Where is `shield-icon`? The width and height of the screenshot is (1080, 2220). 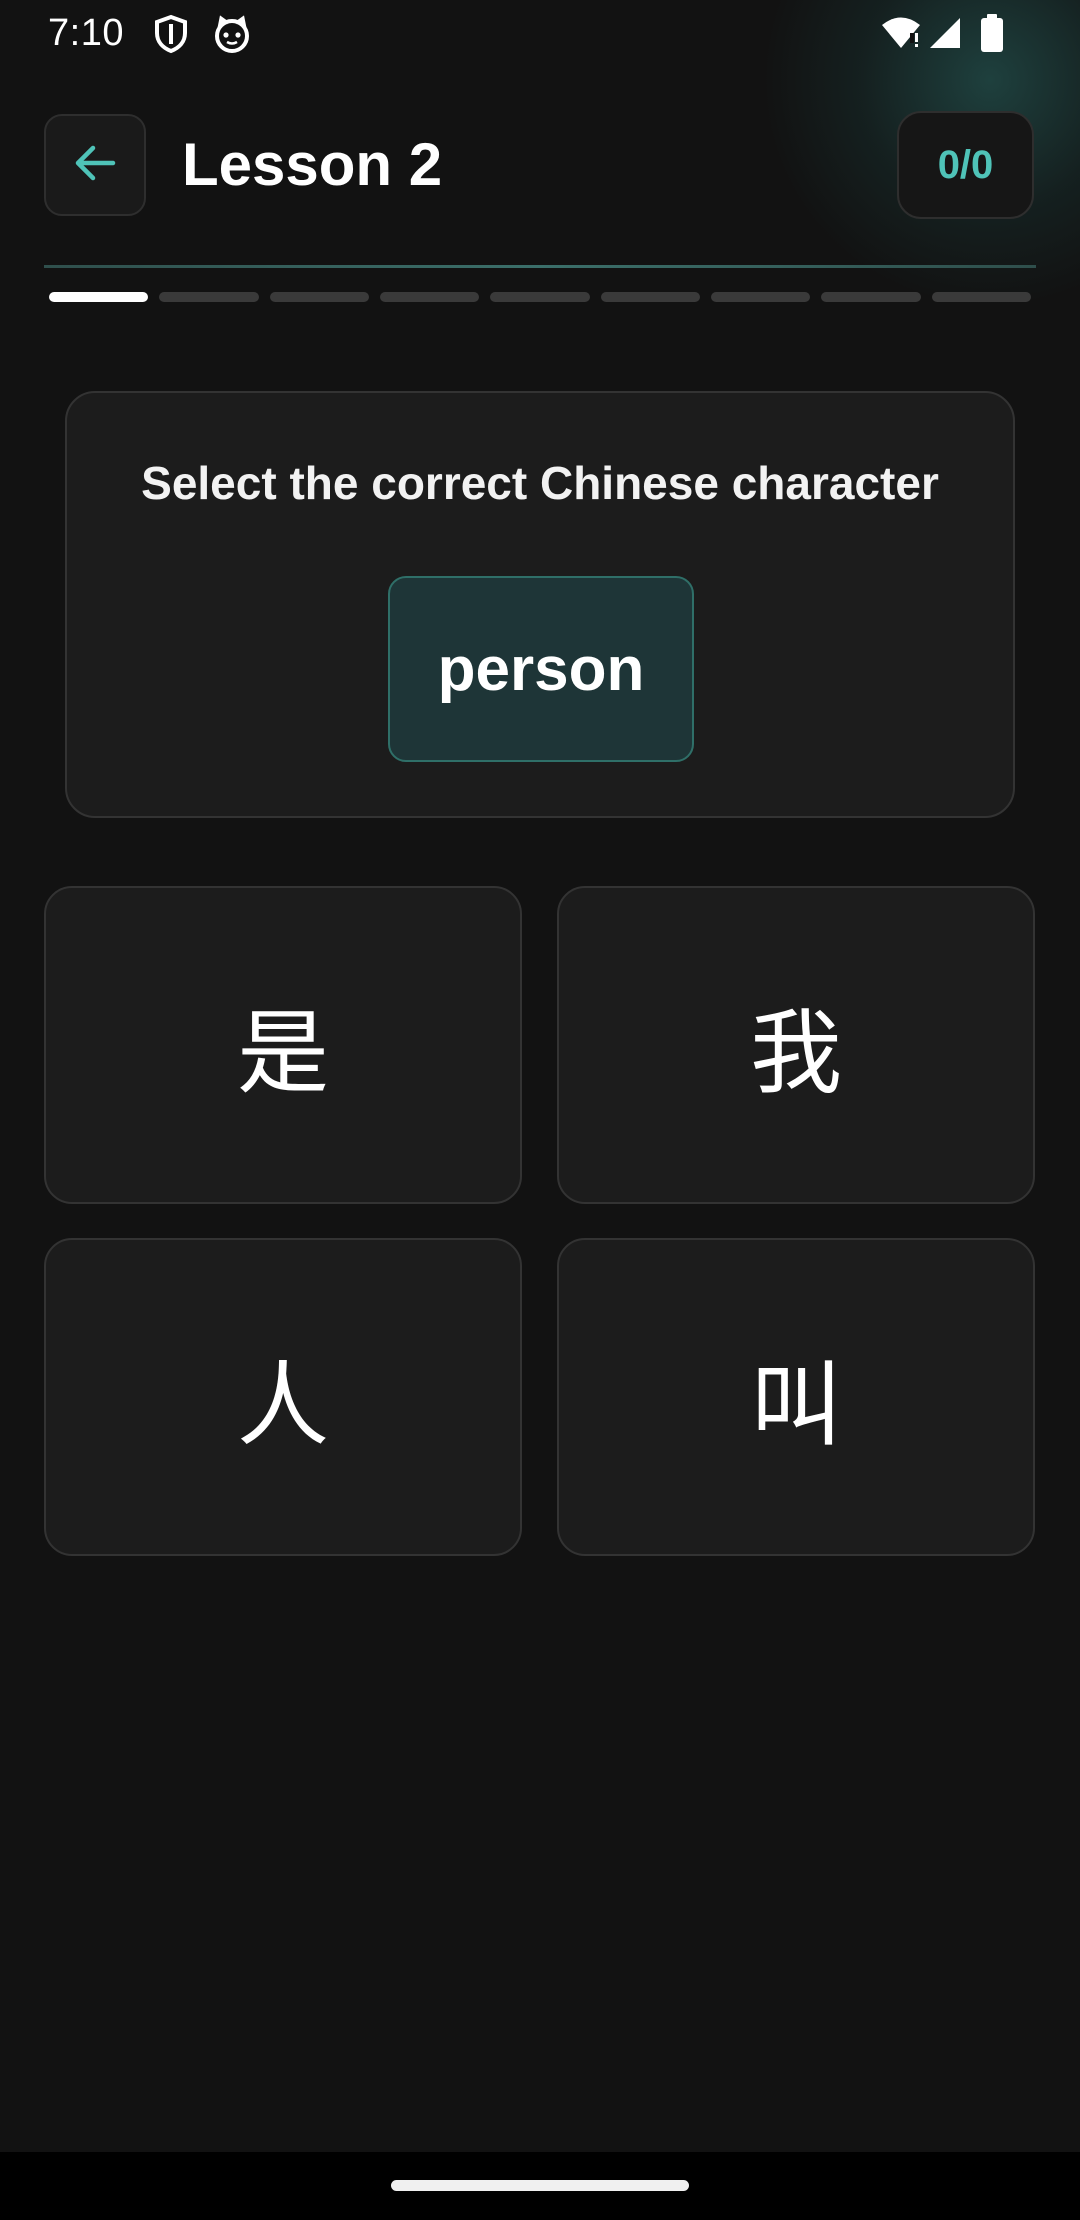
shield-icon is located at coordinates (171, 36).